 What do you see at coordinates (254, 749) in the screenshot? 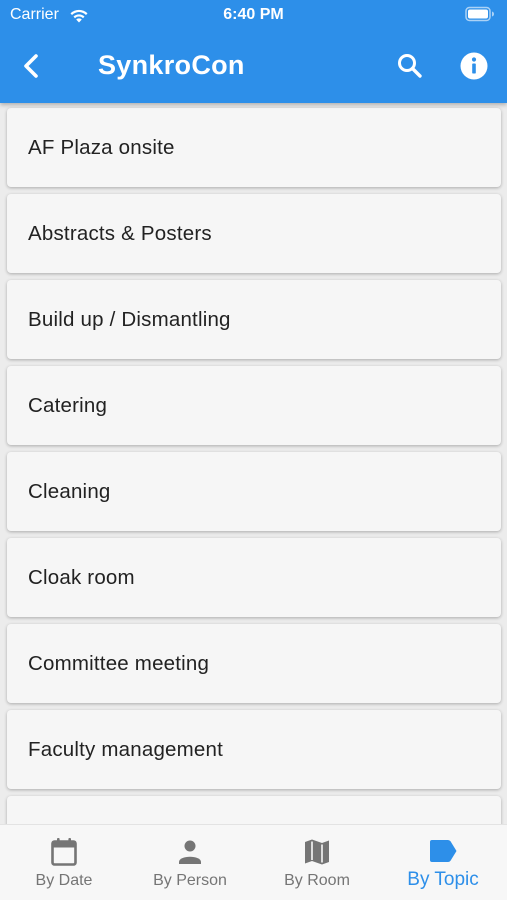
I see `topic-item: Faculty management` at bounding box center [254, 749].